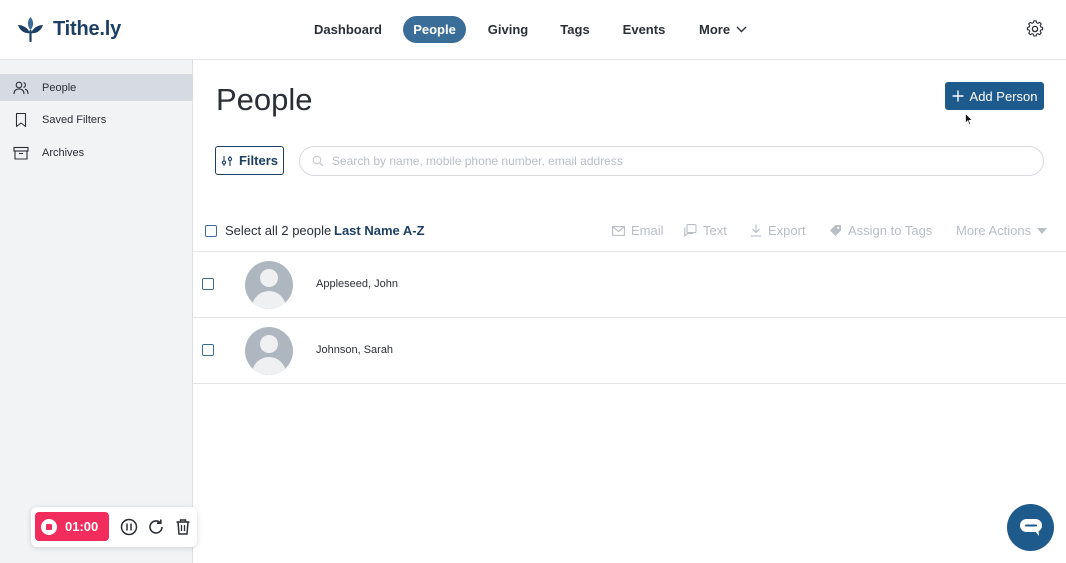  I want to click on search-input, so click(672, 161).